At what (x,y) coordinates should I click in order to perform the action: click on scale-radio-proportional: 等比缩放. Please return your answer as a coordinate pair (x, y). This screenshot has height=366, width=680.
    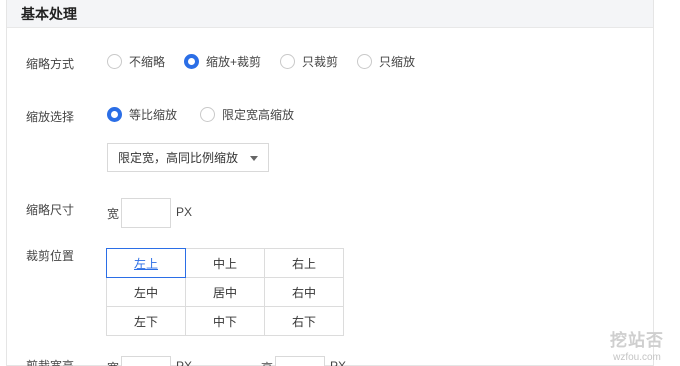
    Looking at the image, I should click on (142, 114).